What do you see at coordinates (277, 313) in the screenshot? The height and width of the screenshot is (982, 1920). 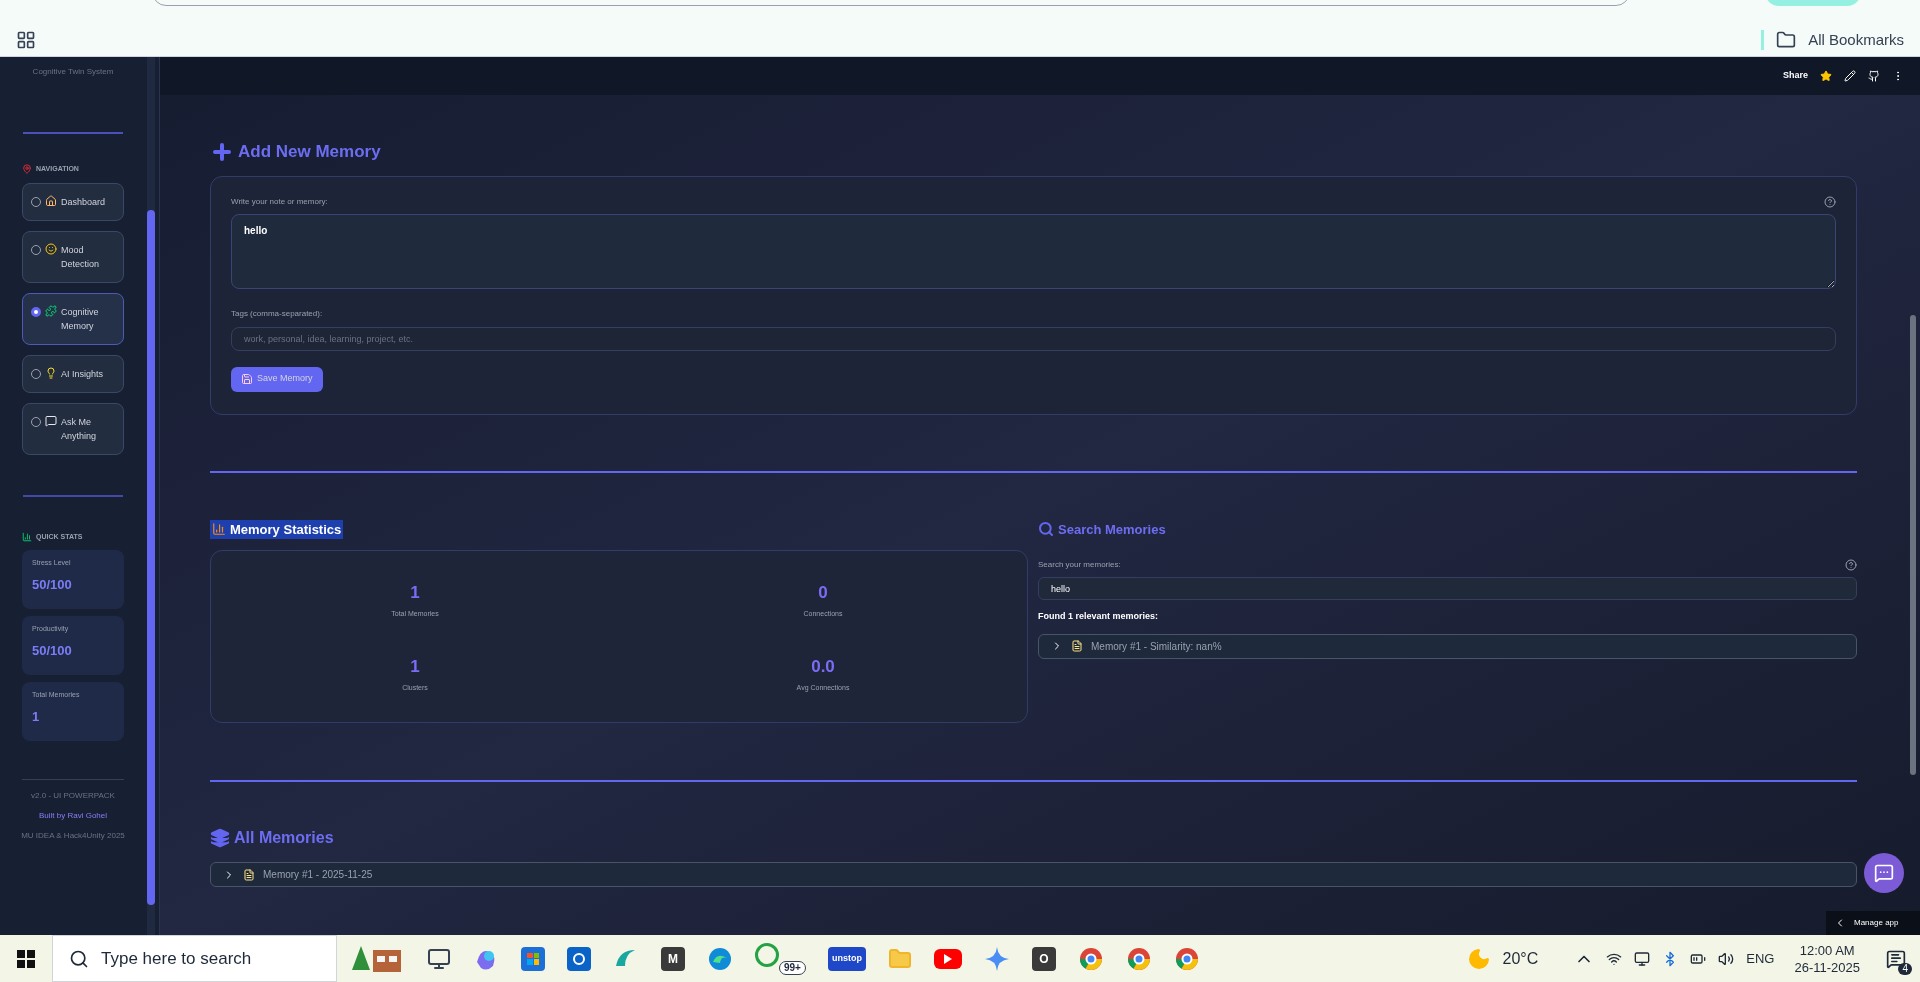 I see `field-label: Tags (comma-separated):` at bounding box center [277, 313].